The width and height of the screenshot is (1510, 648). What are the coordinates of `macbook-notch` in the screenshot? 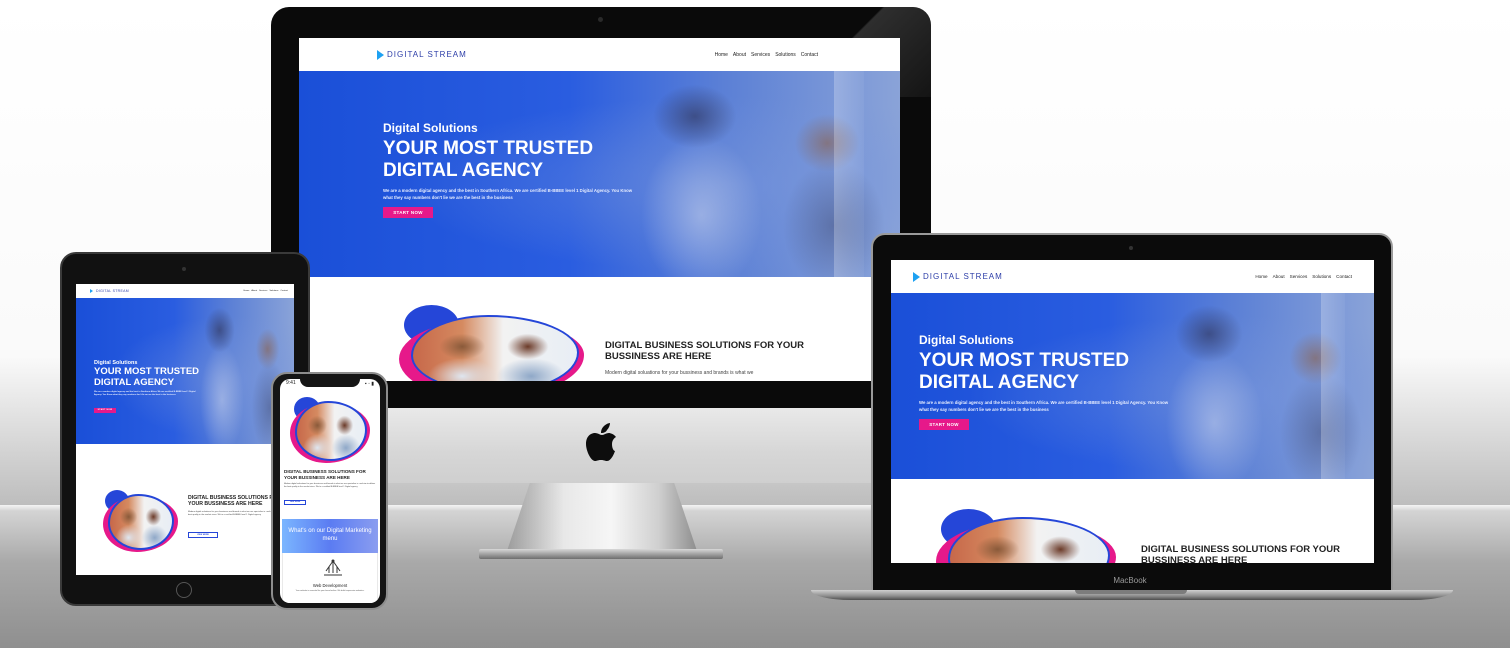 It's located at (1131, 592).